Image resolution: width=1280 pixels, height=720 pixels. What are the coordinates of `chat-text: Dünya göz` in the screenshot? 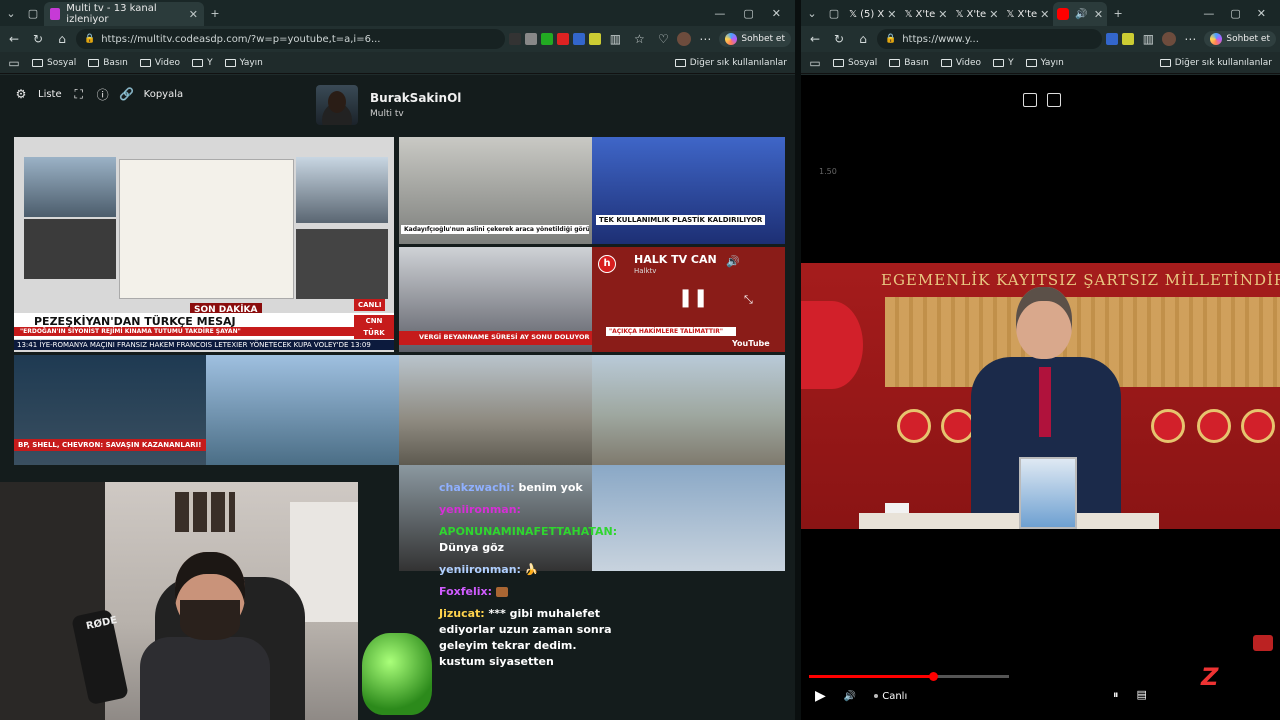 It's located at (472, 547).